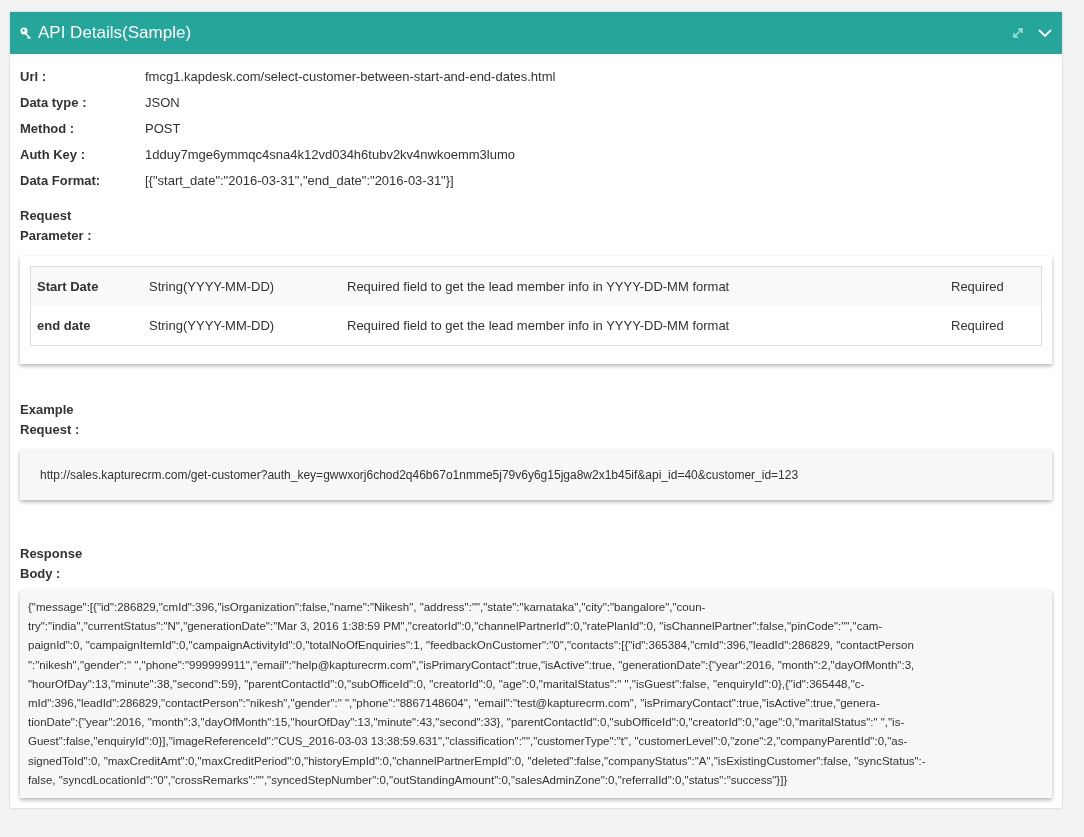  Describe the element at coordinates (56, 226) in the screenshot. I see `section-label: Request Parameter :` at that location.